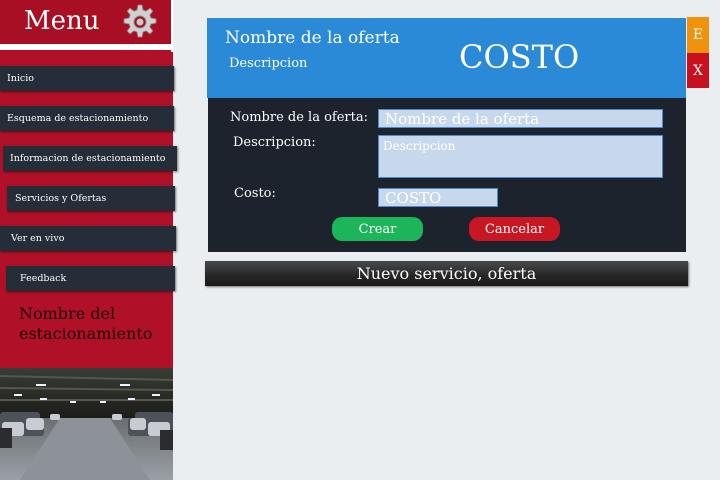 This screenshot has width=720, height=480. I want to click on delete-button-label: X, so click(698, 70).